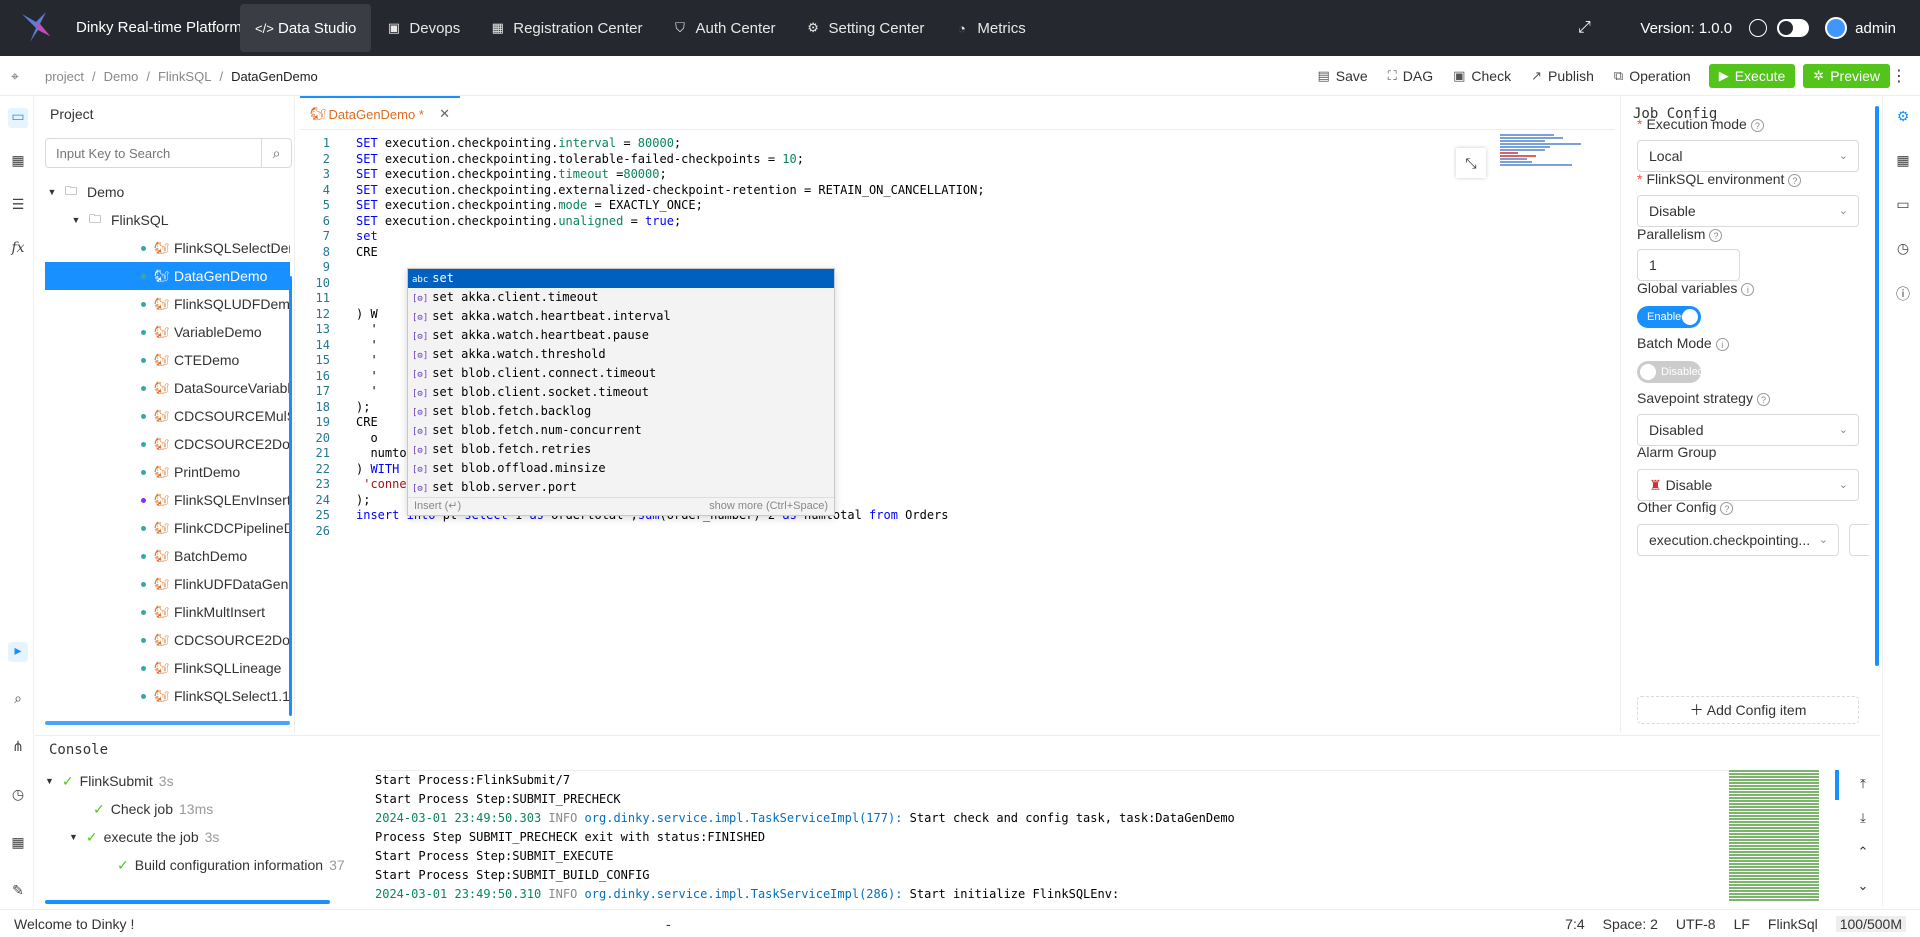 This screenshot has width=1920, height=937. Describe the element at coordinates (1859, 540) in the screenshot. I see `other-config-value-input` at that location.